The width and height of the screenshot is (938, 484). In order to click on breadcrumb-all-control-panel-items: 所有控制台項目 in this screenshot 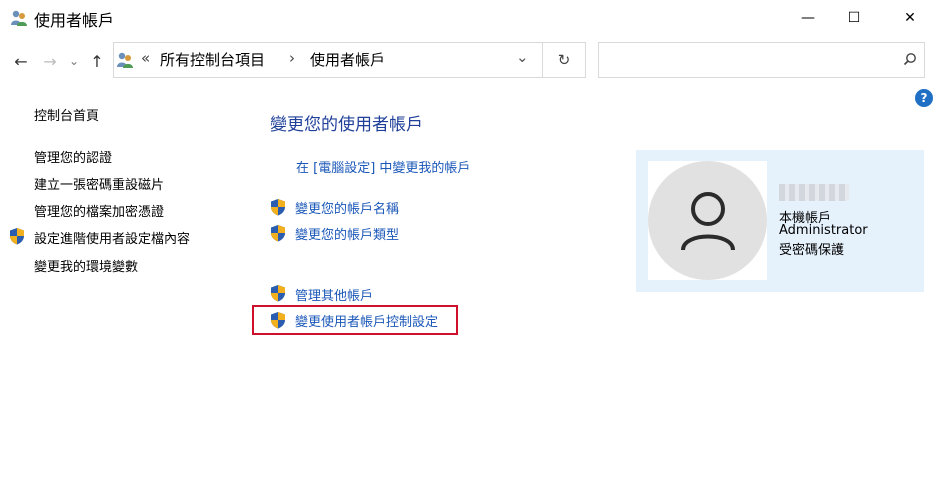, I will do `click(212, 59)`.